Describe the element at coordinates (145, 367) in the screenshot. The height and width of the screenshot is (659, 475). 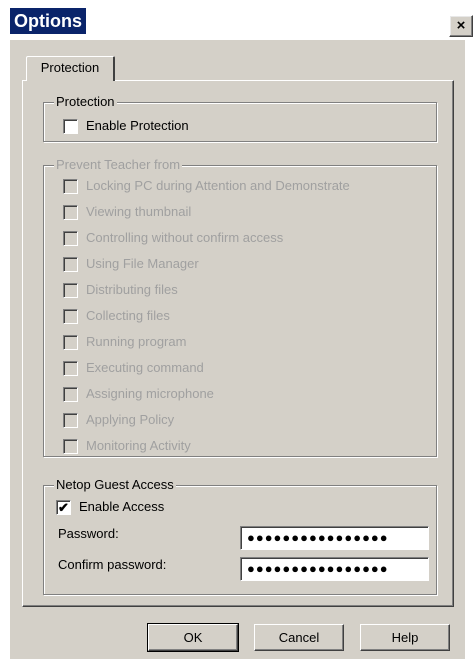
I see `prevent-executing-label: Executing command` at that location.